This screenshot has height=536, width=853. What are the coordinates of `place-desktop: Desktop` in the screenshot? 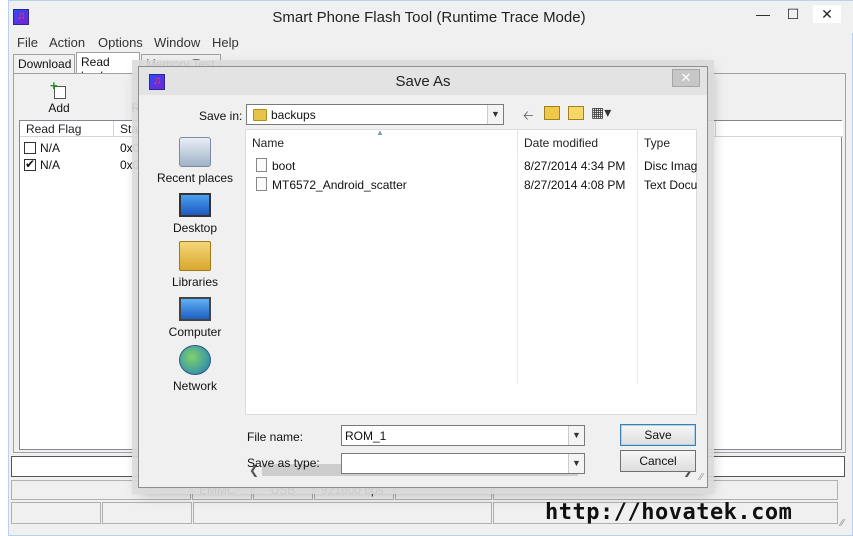 It's located at (195, 212).